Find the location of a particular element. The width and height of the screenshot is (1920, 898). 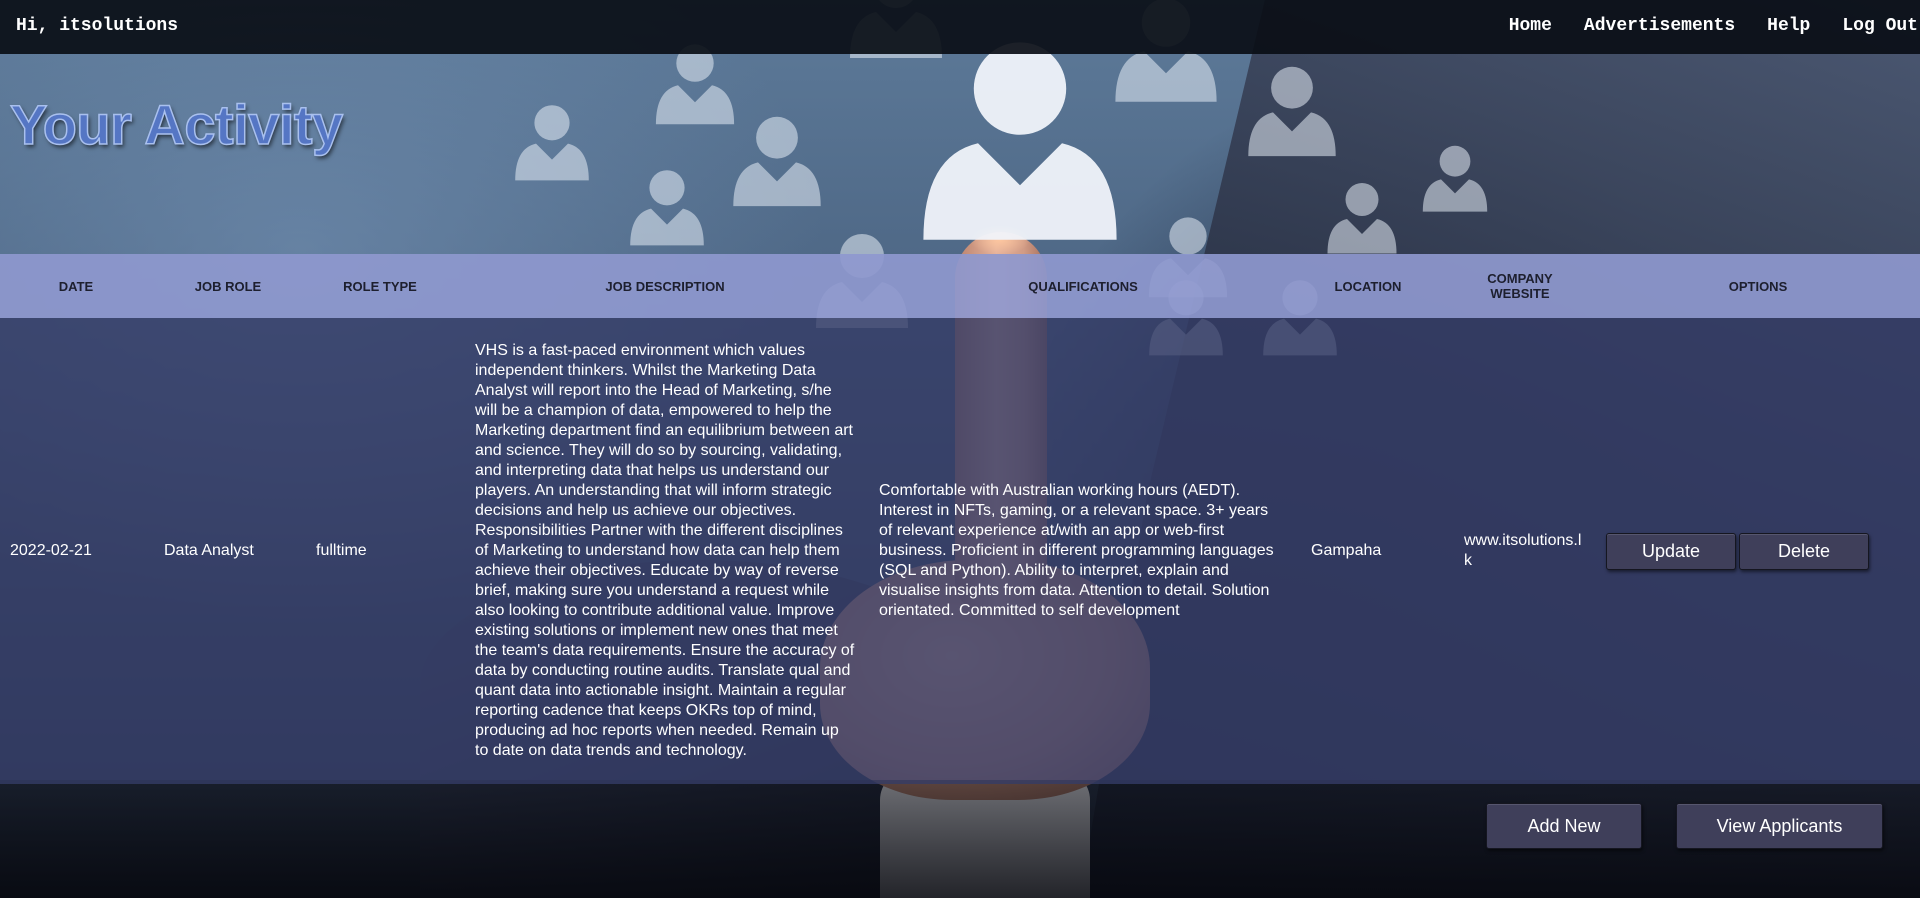

cell-job-role: Data Analyst is located at coordinates (209, 550).